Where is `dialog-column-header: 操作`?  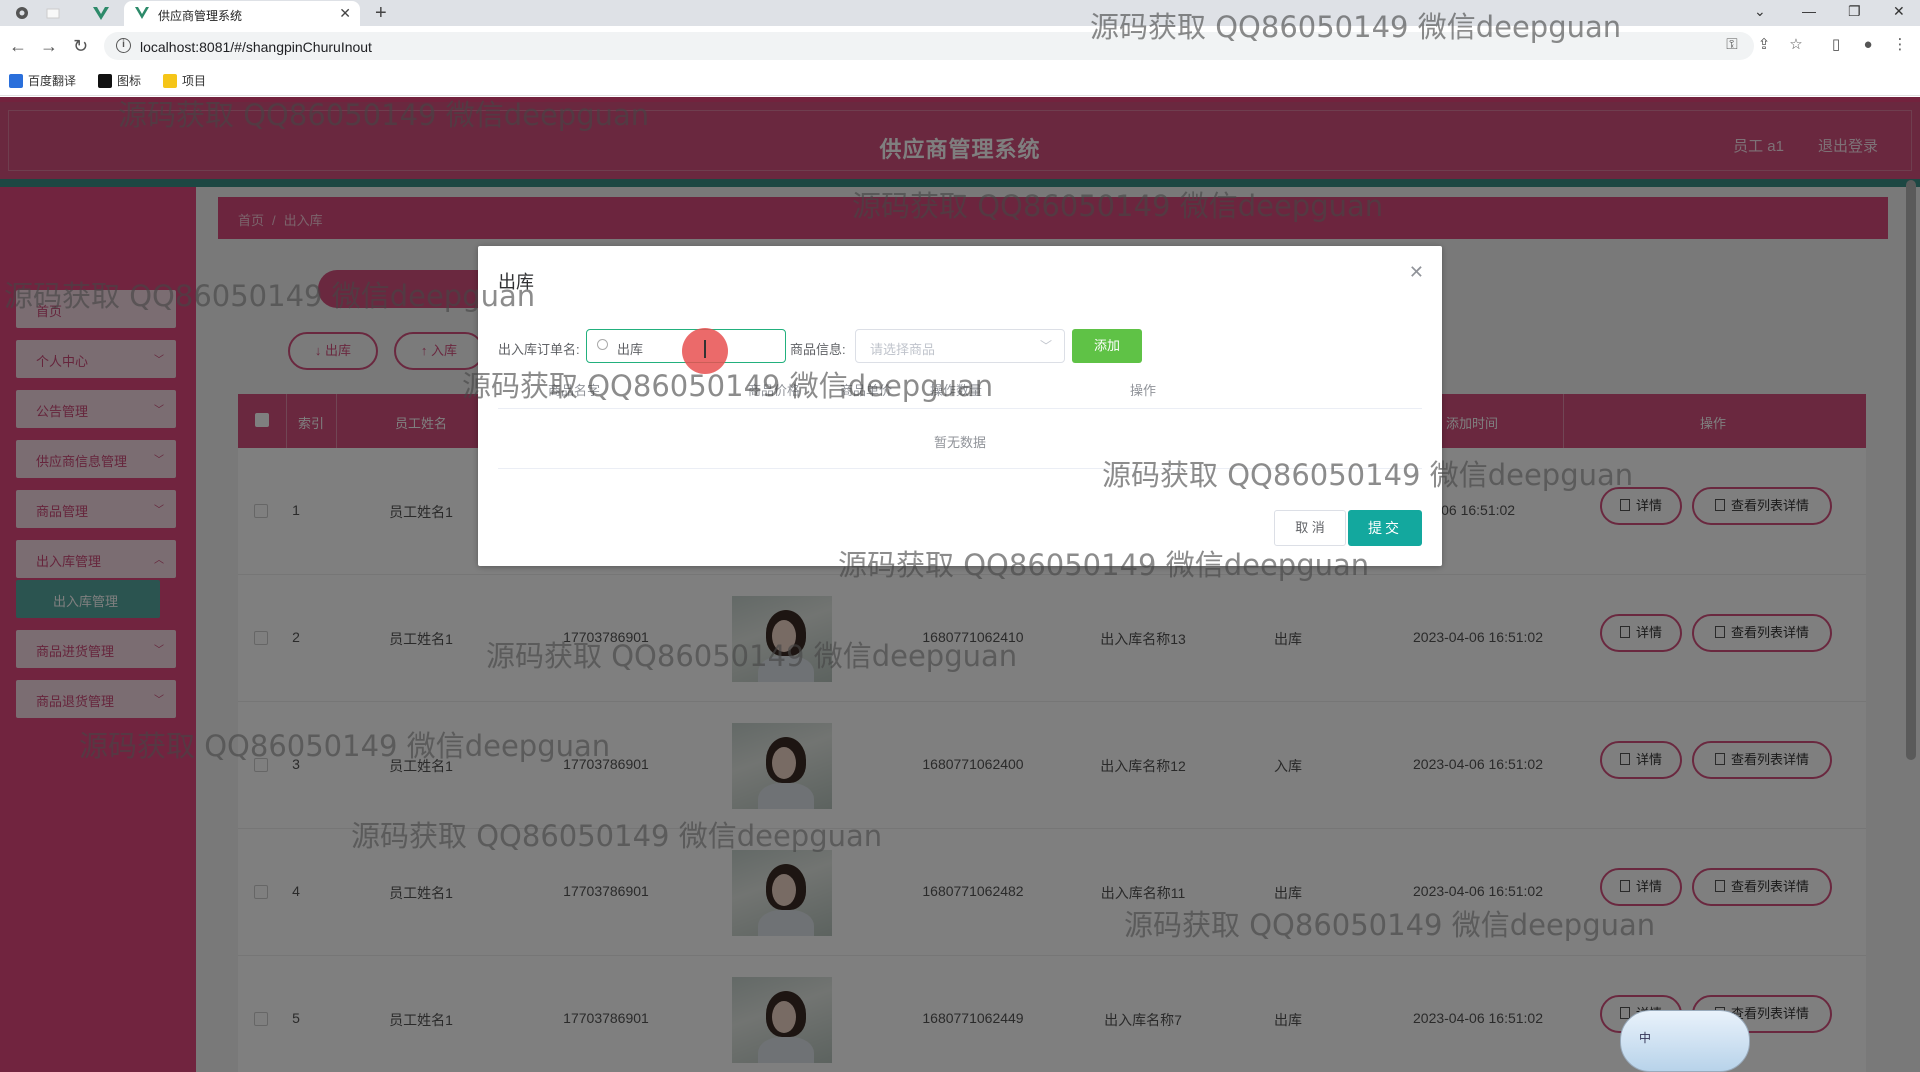
dialog-column-header: 操作 is located at coordinates (1143, 390).